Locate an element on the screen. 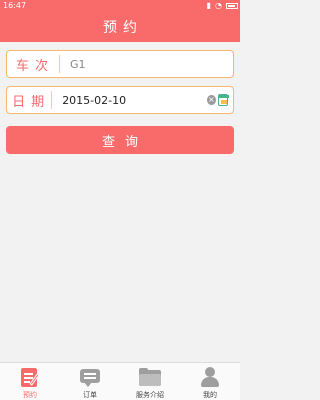 The image size is (320, 400). tab-mine: 我的 is located at coordinates (210, 381).